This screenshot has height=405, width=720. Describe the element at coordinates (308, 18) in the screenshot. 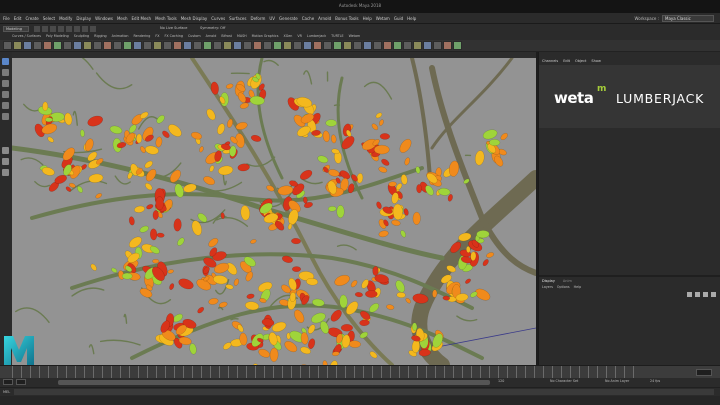

I see `menu-cache: Cache` at that location.